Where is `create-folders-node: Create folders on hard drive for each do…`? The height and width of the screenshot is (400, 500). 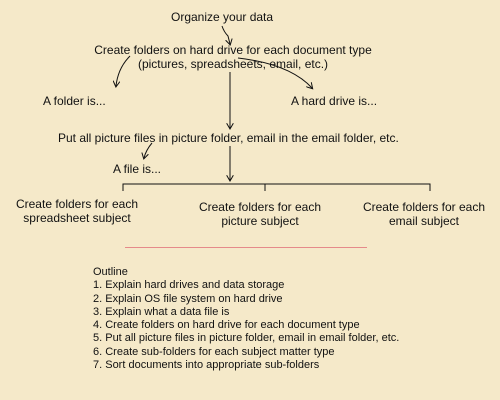 create-folders-node: Create folders on hard drive for each do… is located at coordinates (233, 57).